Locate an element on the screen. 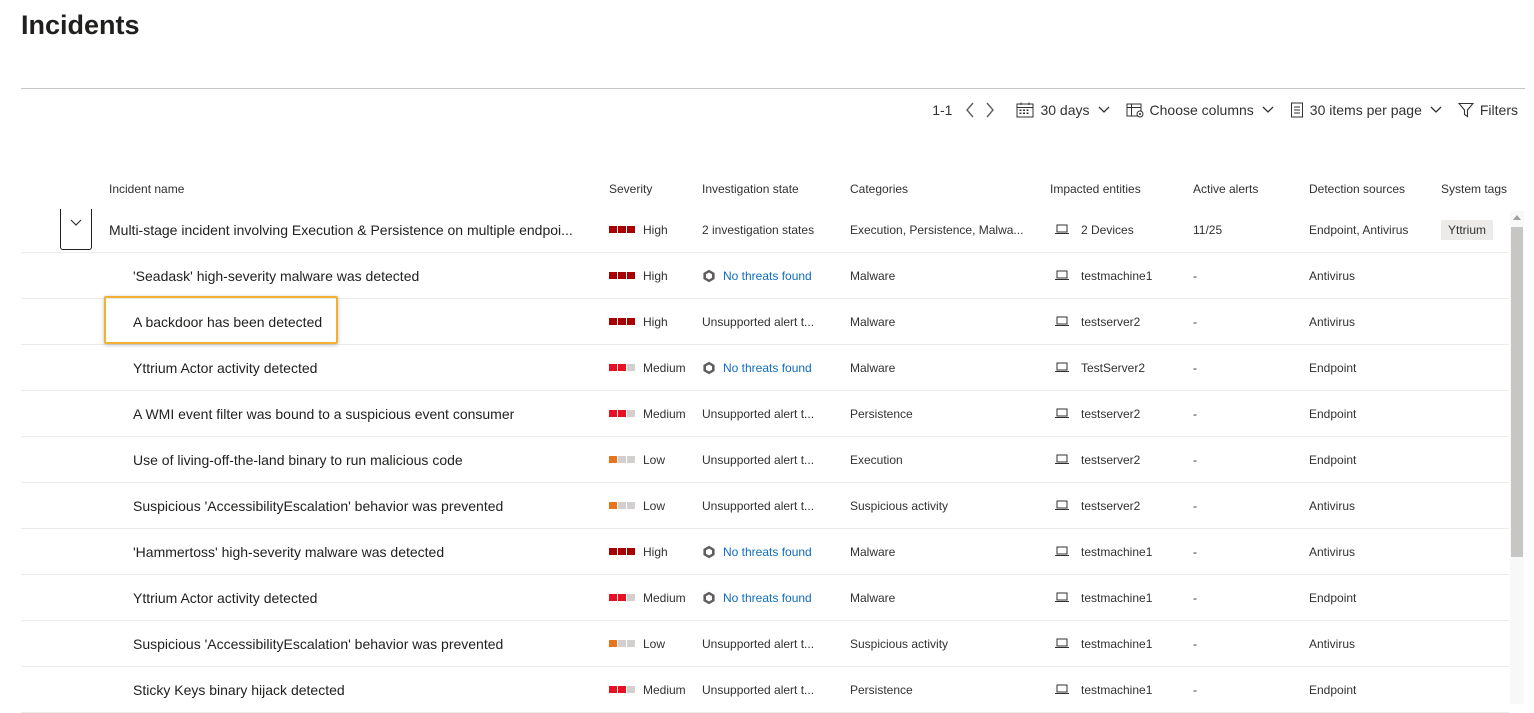 The width and height of the screenshot is (1534, 713). detection-sources: Antivirus is located at coordinates (1332, 551).